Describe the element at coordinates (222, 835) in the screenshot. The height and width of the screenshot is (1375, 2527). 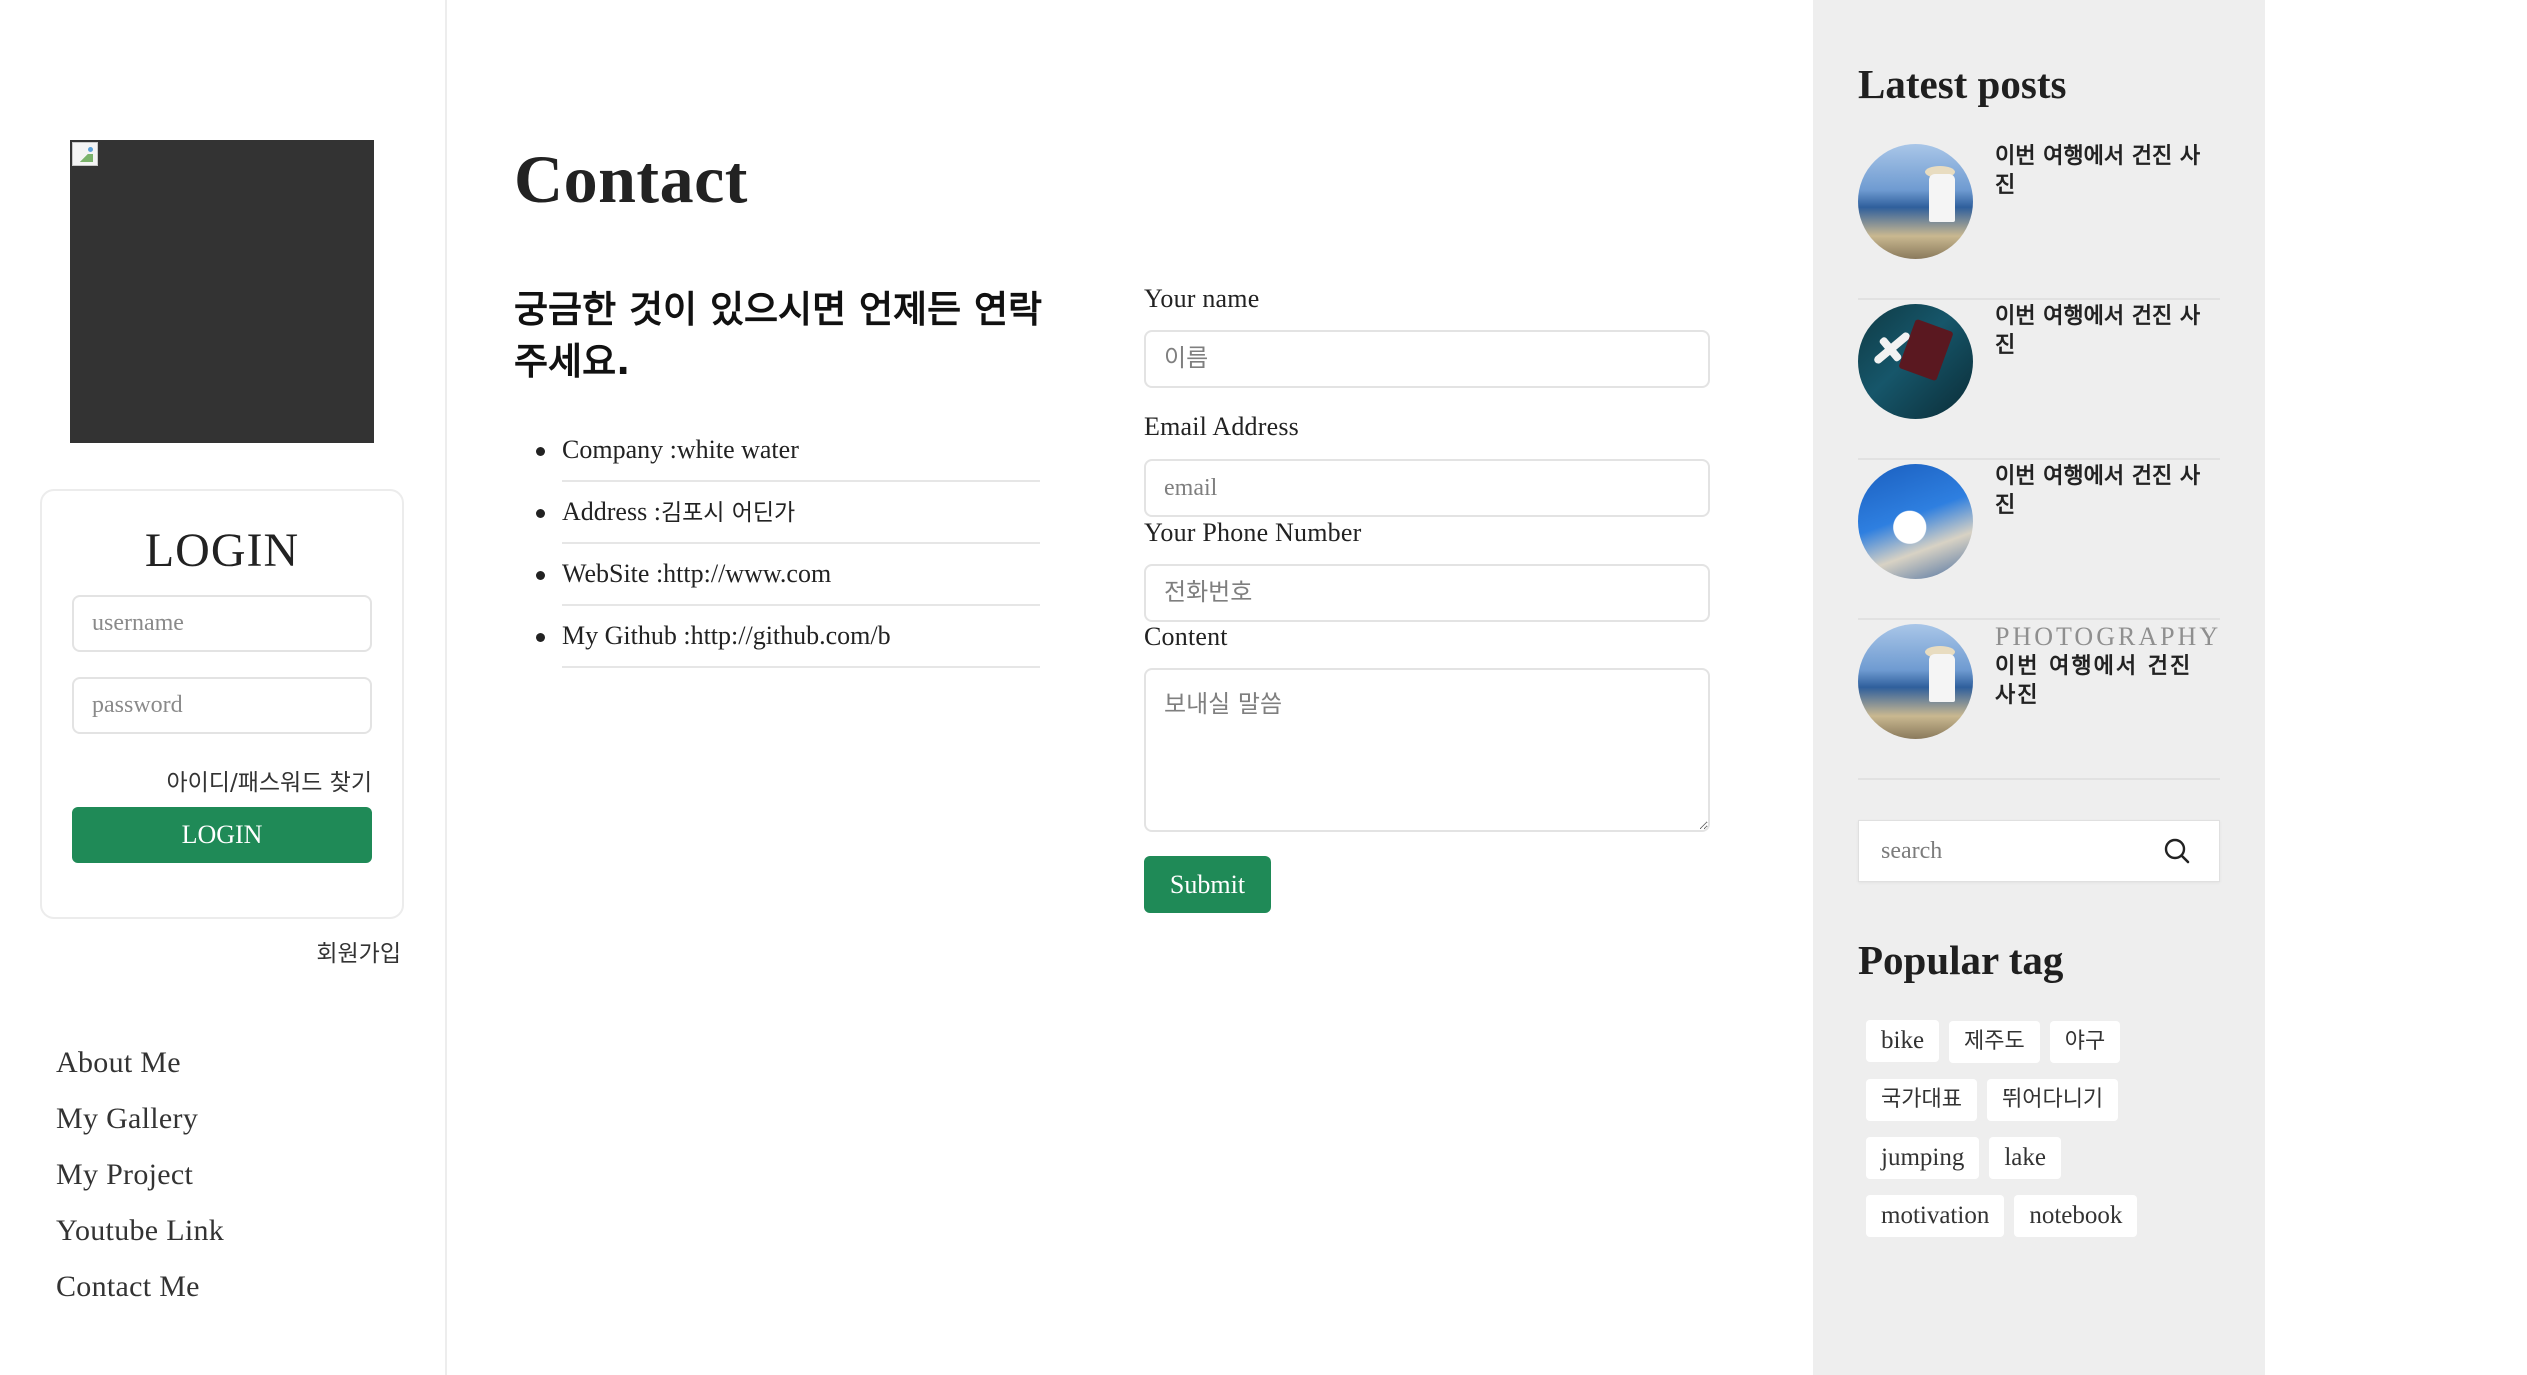
I see `login-button: LOGIN` at that location.